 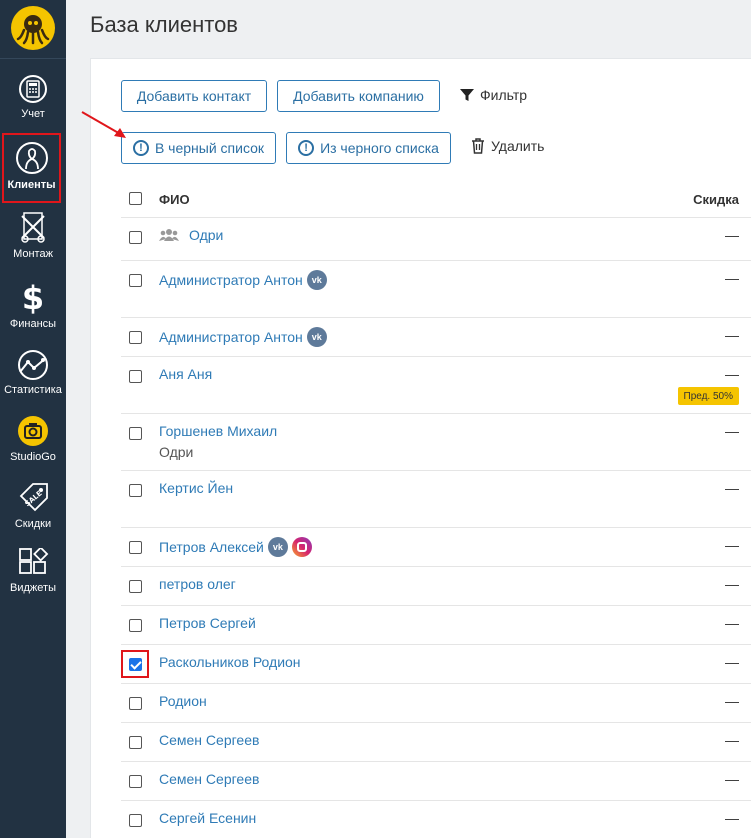 I want to click on client-name: Кертис Йен, so click(x=196, y=488).